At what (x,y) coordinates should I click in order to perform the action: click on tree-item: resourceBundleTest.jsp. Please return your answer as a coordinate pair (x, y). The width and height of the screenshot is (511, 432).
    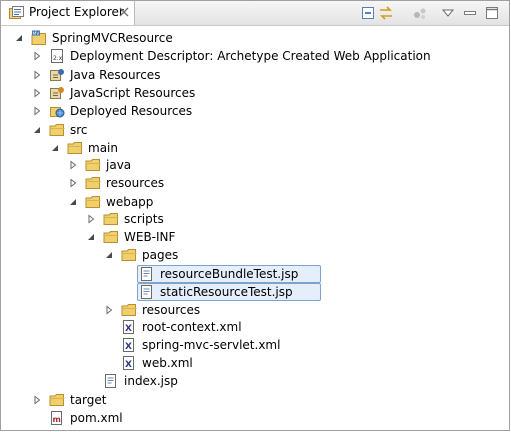
    Looking at the image, I should click on (251, 274).